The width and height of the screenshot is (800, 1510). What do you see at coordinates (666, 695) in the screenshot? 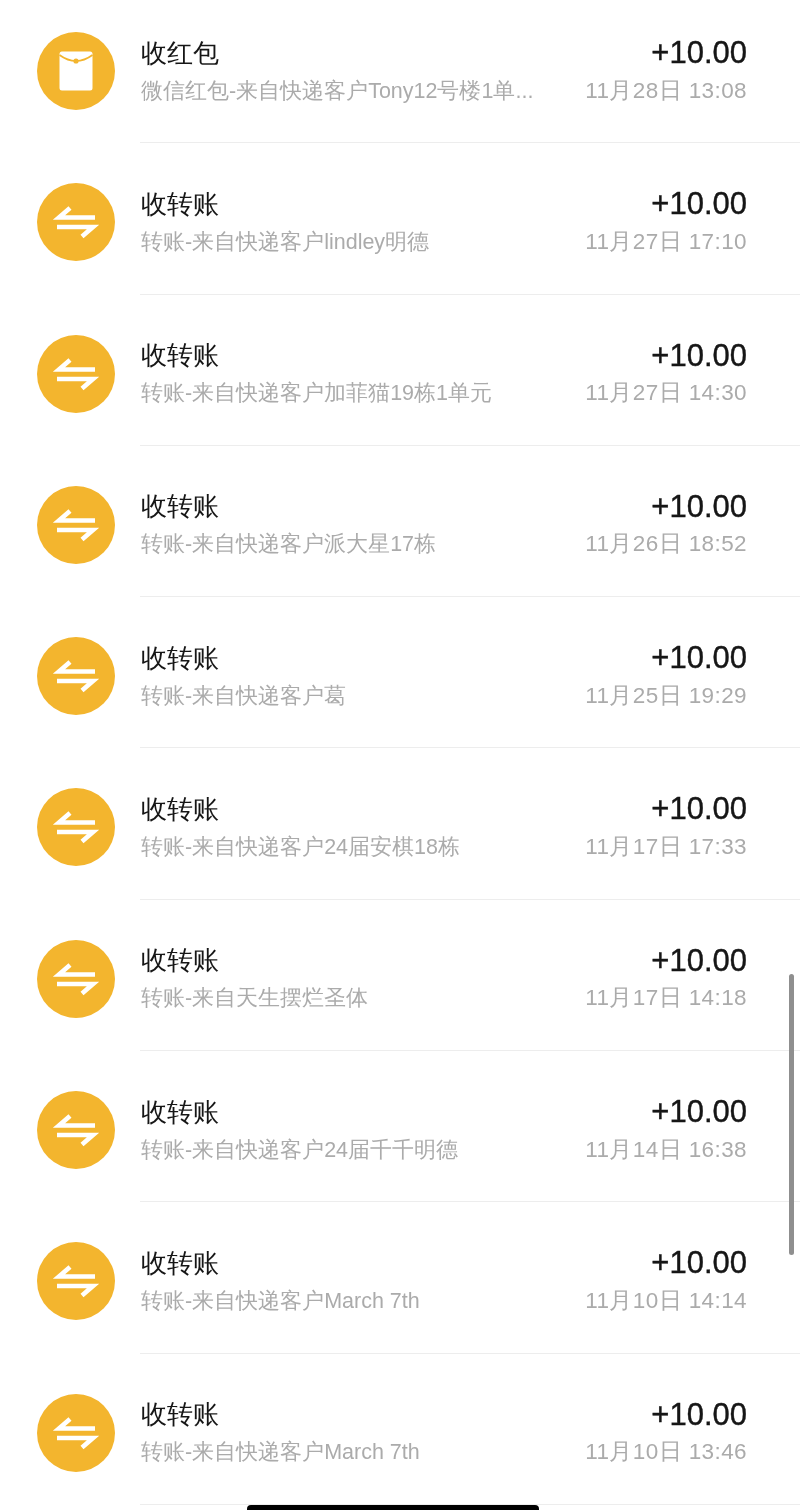
I see `transaction-time: 11月25日 19:29` at bounding box center [666, 695].